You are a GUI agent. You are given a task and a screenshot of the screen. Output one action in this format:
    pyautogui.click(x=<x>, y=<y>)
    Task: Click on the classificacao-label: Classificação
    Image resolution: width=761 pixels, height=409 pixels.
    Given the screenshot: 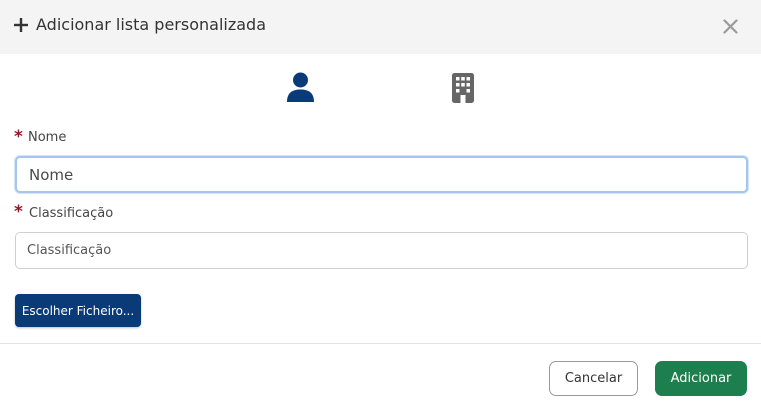 What is the action you would take?
    pyautogui.click(x=71, y=213)
    